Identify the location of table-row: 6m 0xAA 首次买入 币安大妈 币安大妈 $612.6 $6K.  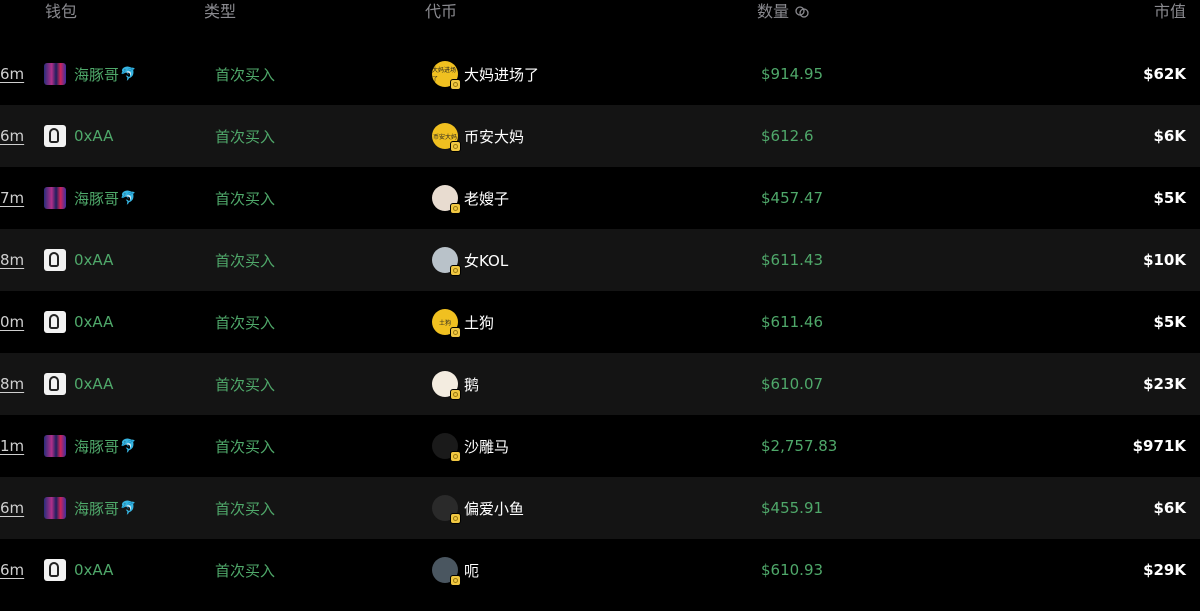
(600, 136).